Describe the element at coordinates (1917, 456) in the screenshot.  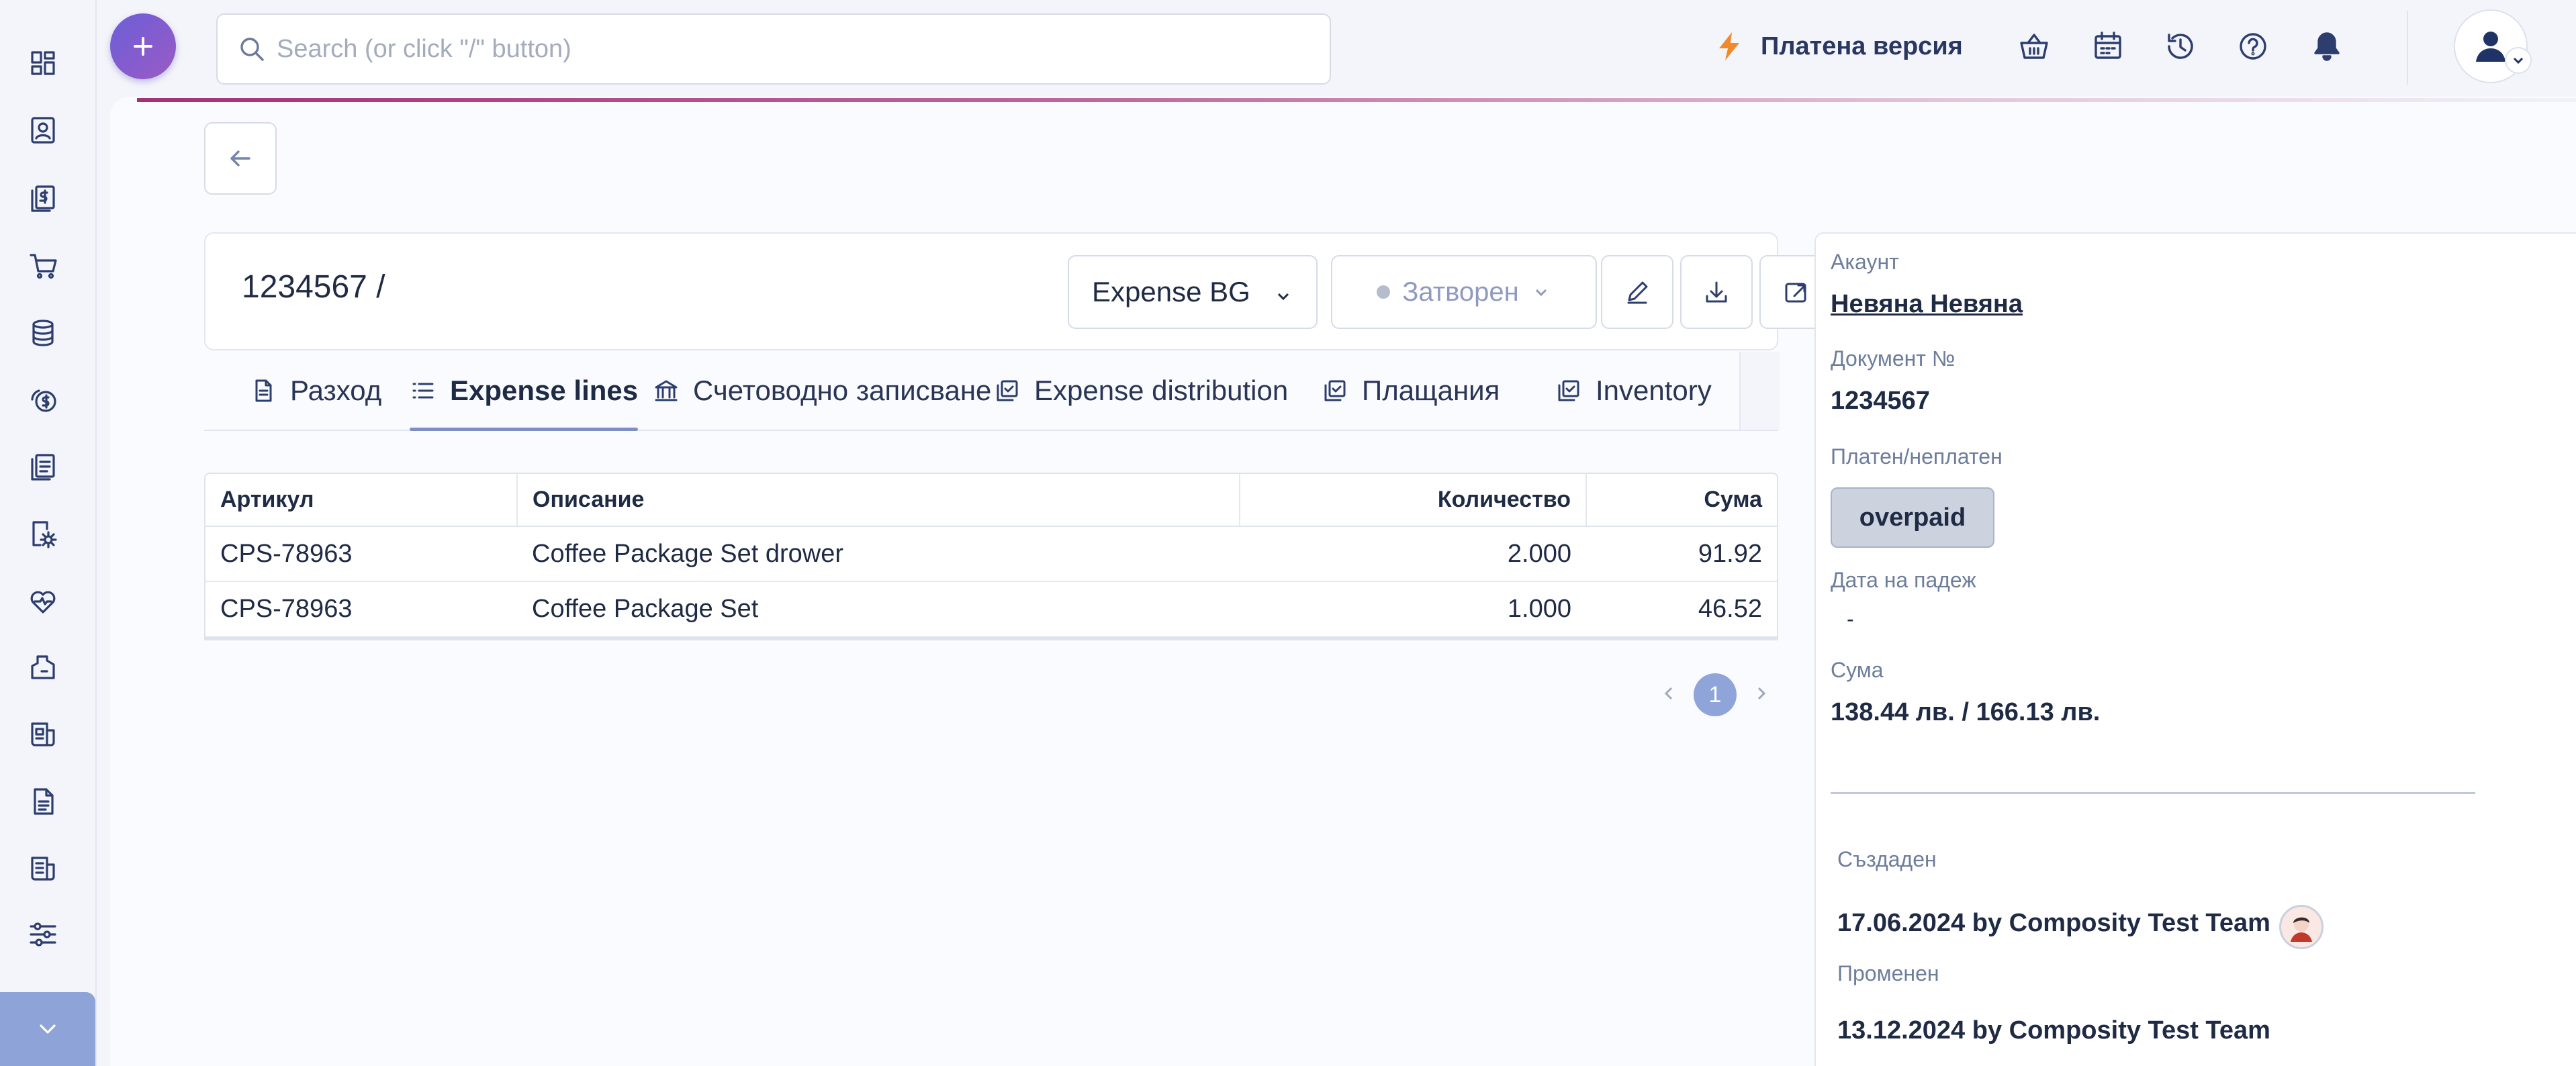
I see `paid-status-label: Платен/неплатен` at that location.